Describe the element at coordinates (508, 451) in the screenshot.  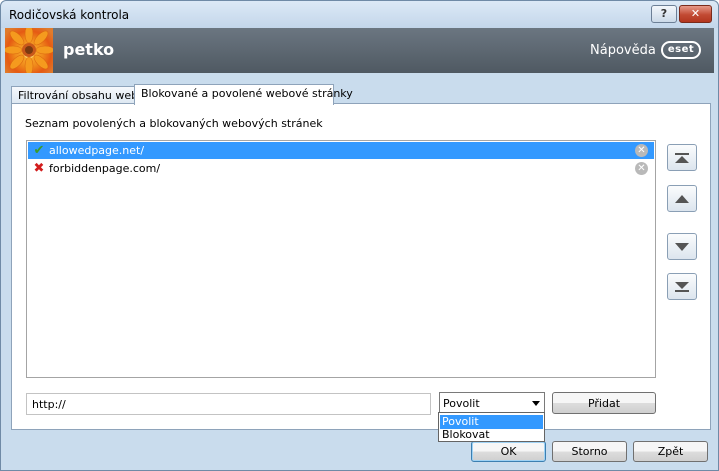
I see `ok-button: OK` at that location.